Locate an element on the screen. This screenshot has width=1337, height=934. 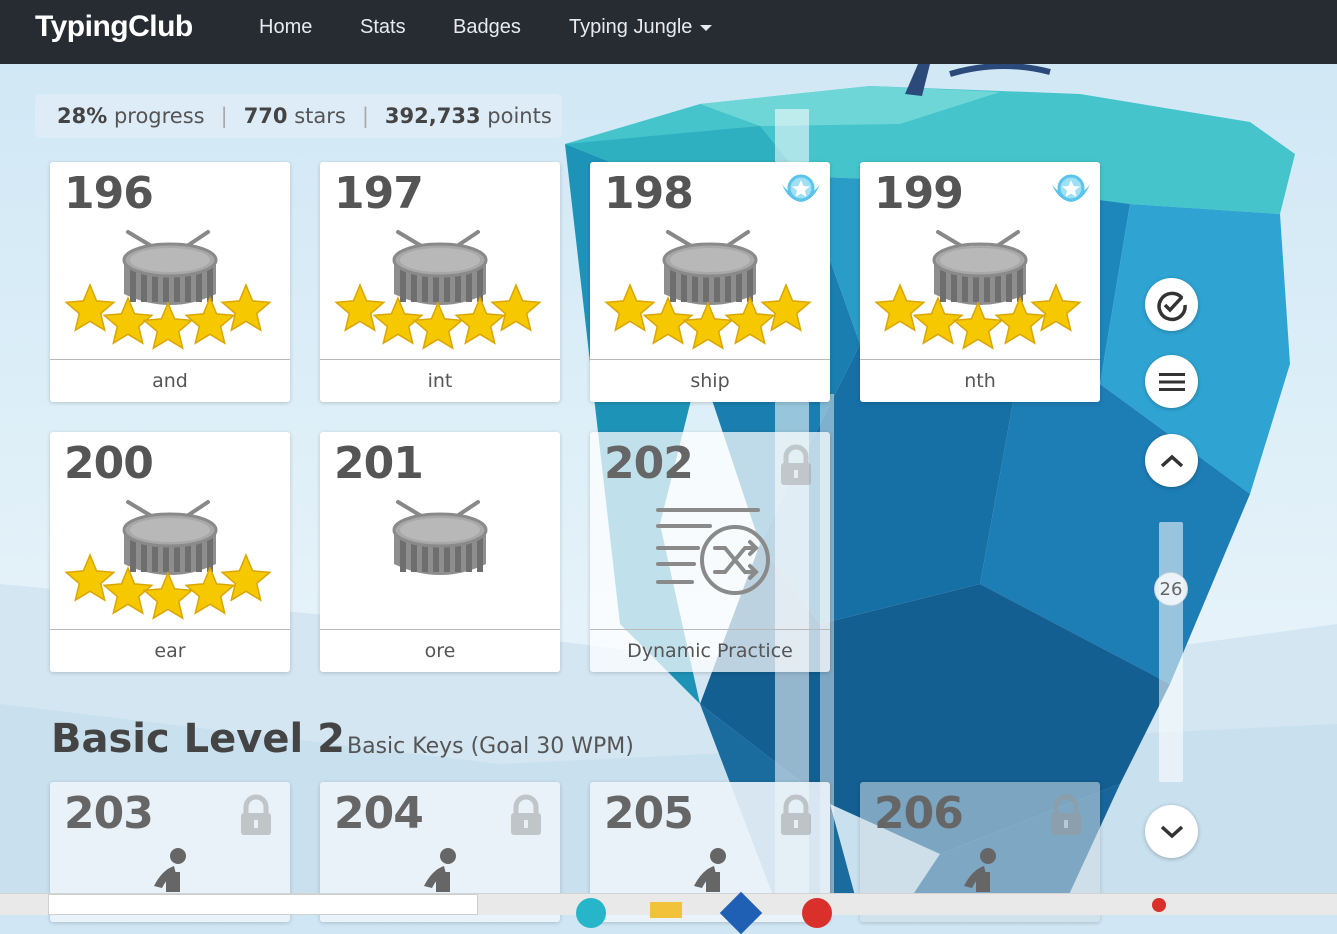
points-value: 392,733 is located at coordinates (432, 116).